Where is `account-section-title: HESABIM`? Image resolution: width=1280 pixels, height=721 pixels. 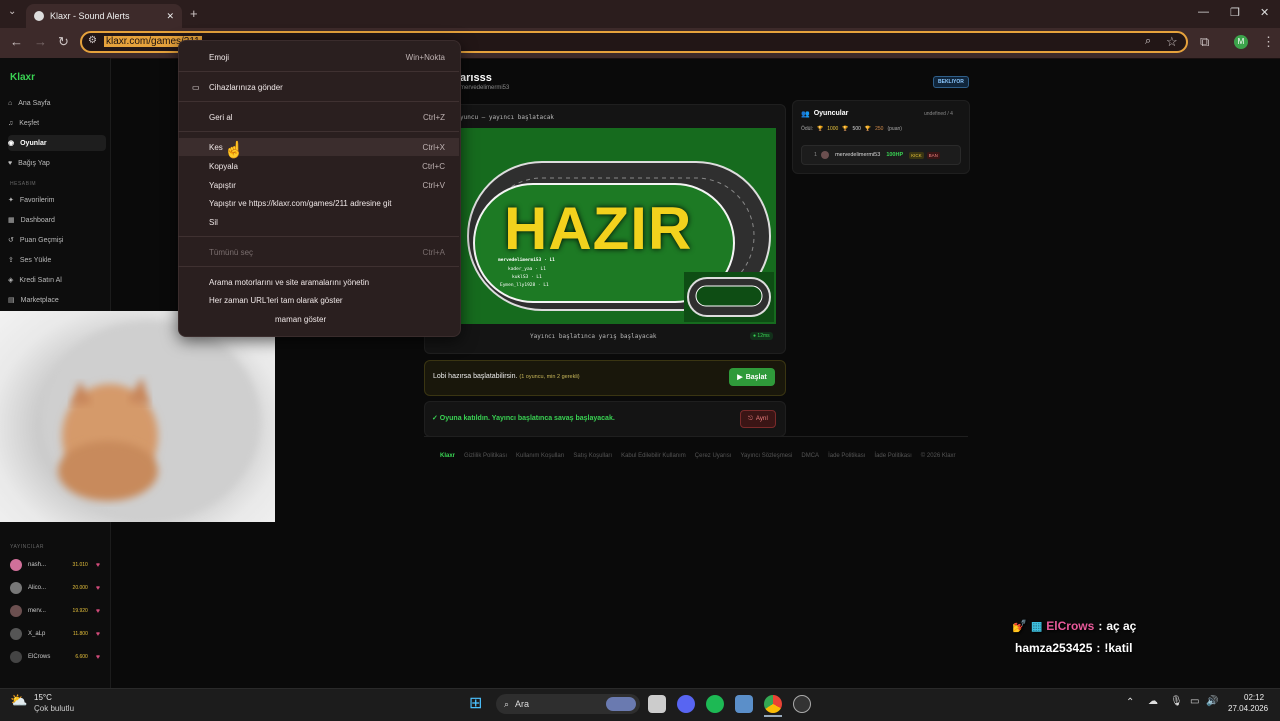
account-section-title: HESABIM is located at coordinates (23, 184).